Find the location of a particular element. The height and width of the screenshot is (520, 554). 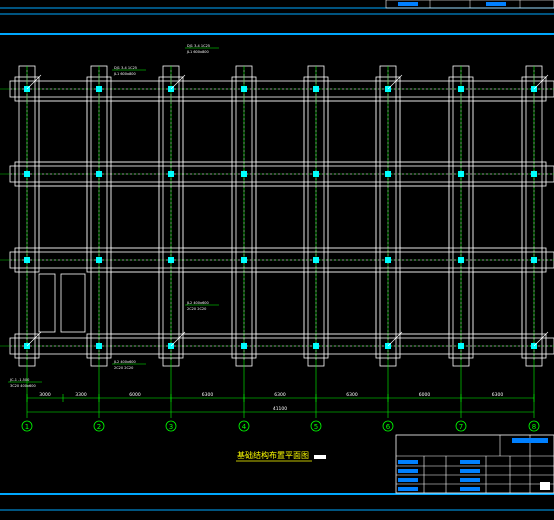

axis-label: 1 is located at coordinates (27, 427).